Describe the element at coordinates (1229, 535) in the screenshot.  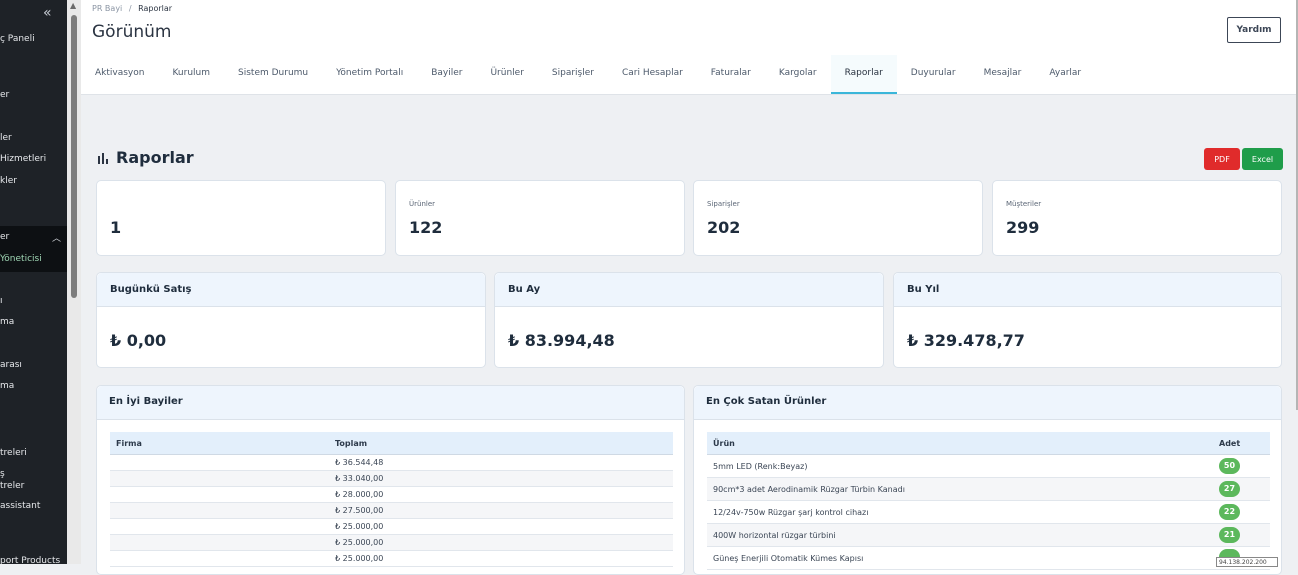
I see `quantity-badge: 21` at that location.